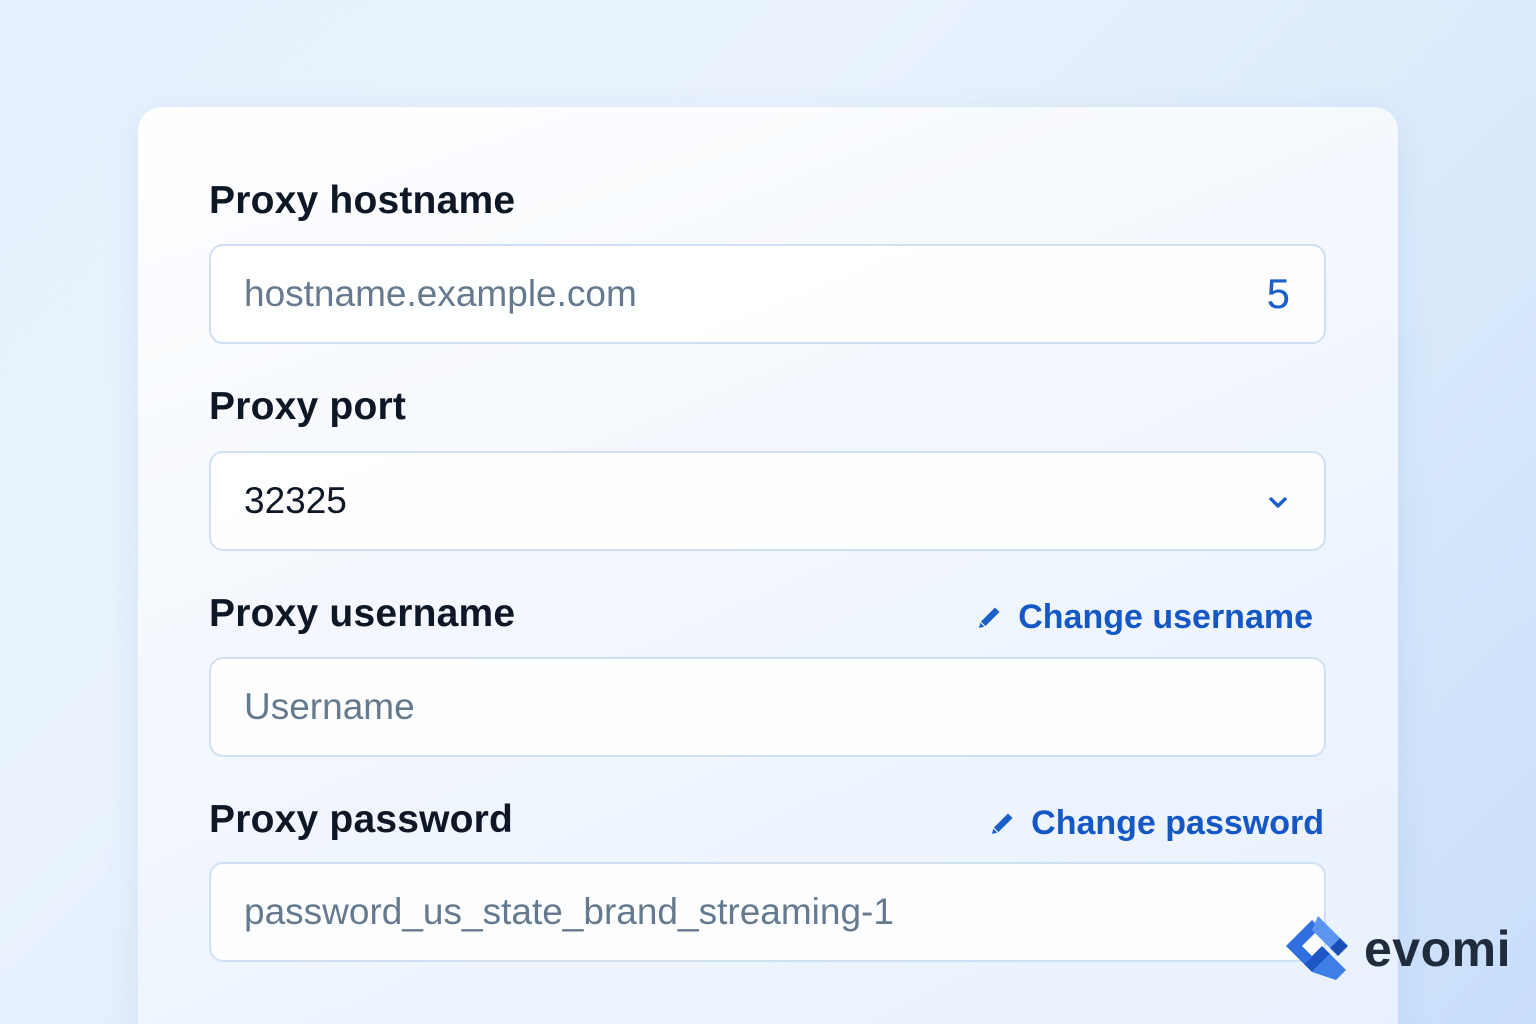 This screenshot has width=1536, height=1024. Describe the element at coordinates (767, 294) in the screenshot. I see `hostname-input: hostname.example.com 5` at that location.